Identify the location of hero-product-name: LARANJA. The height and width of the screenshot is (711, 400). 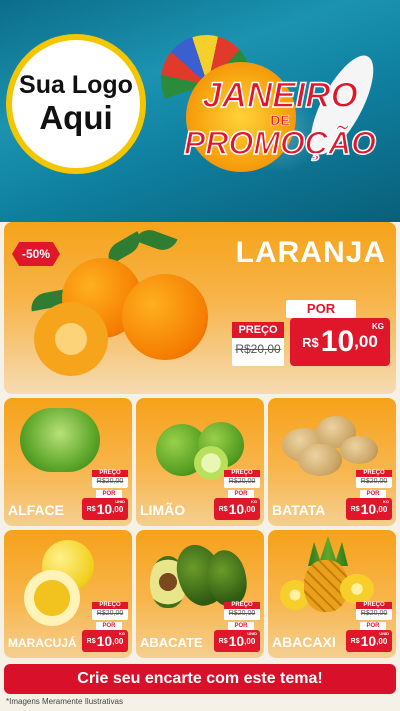
(310, 252).